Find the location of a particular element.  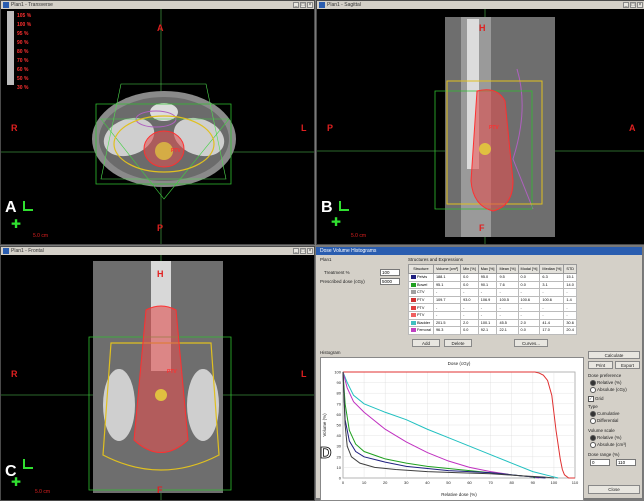

structure-name: CTV is located at coordinates (421, 292).